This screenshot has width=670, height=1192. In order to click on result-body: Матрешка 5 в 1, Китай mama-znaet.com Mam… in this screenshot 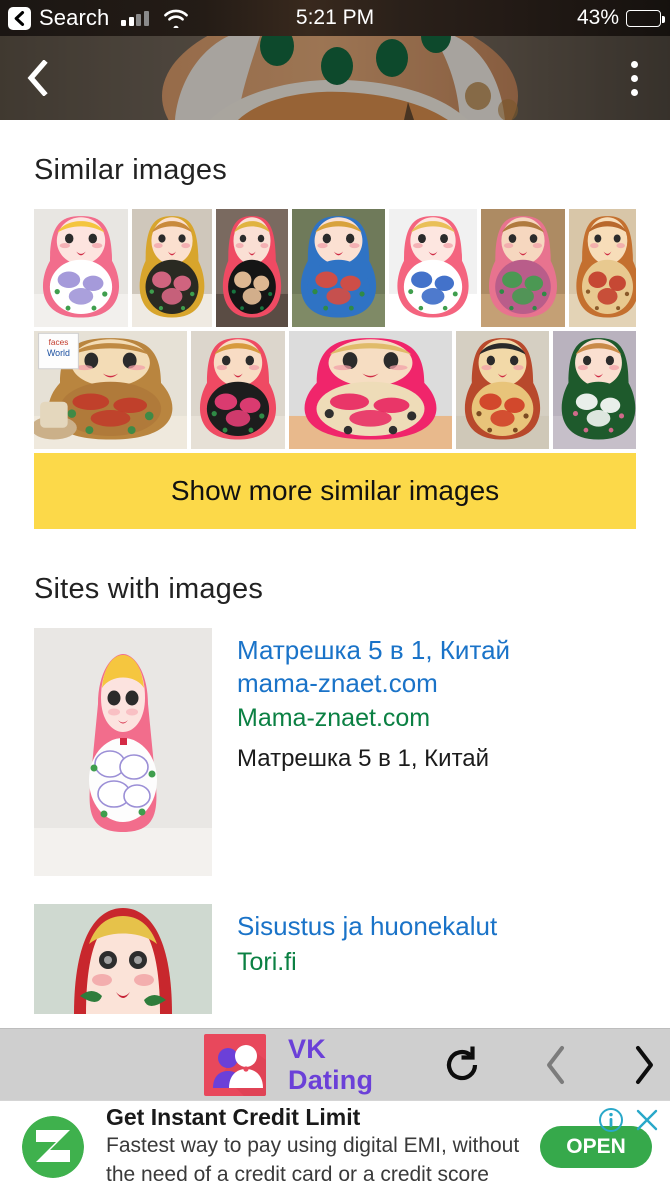, I will do `click(361, 752)`.